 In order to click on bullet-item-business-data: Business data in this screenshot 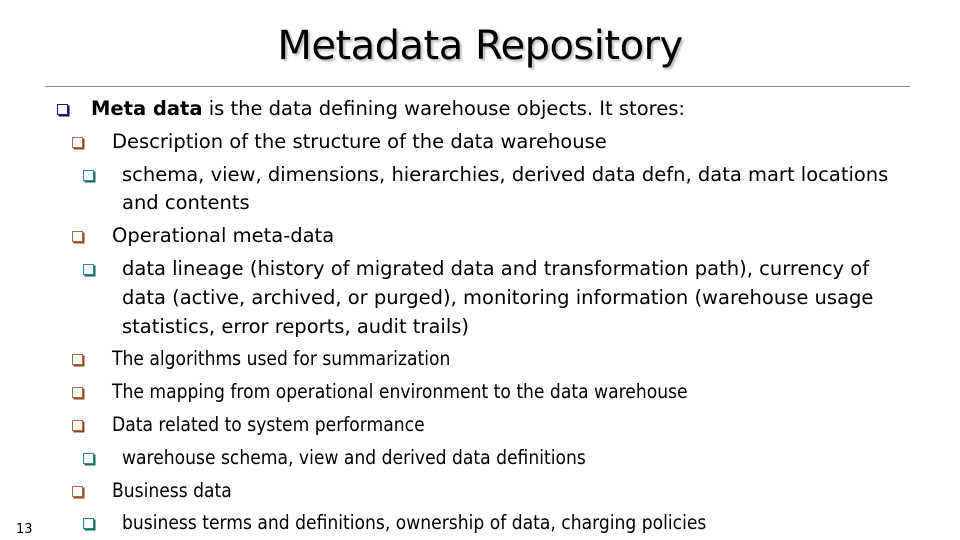, I will do `click(172, 490)`.